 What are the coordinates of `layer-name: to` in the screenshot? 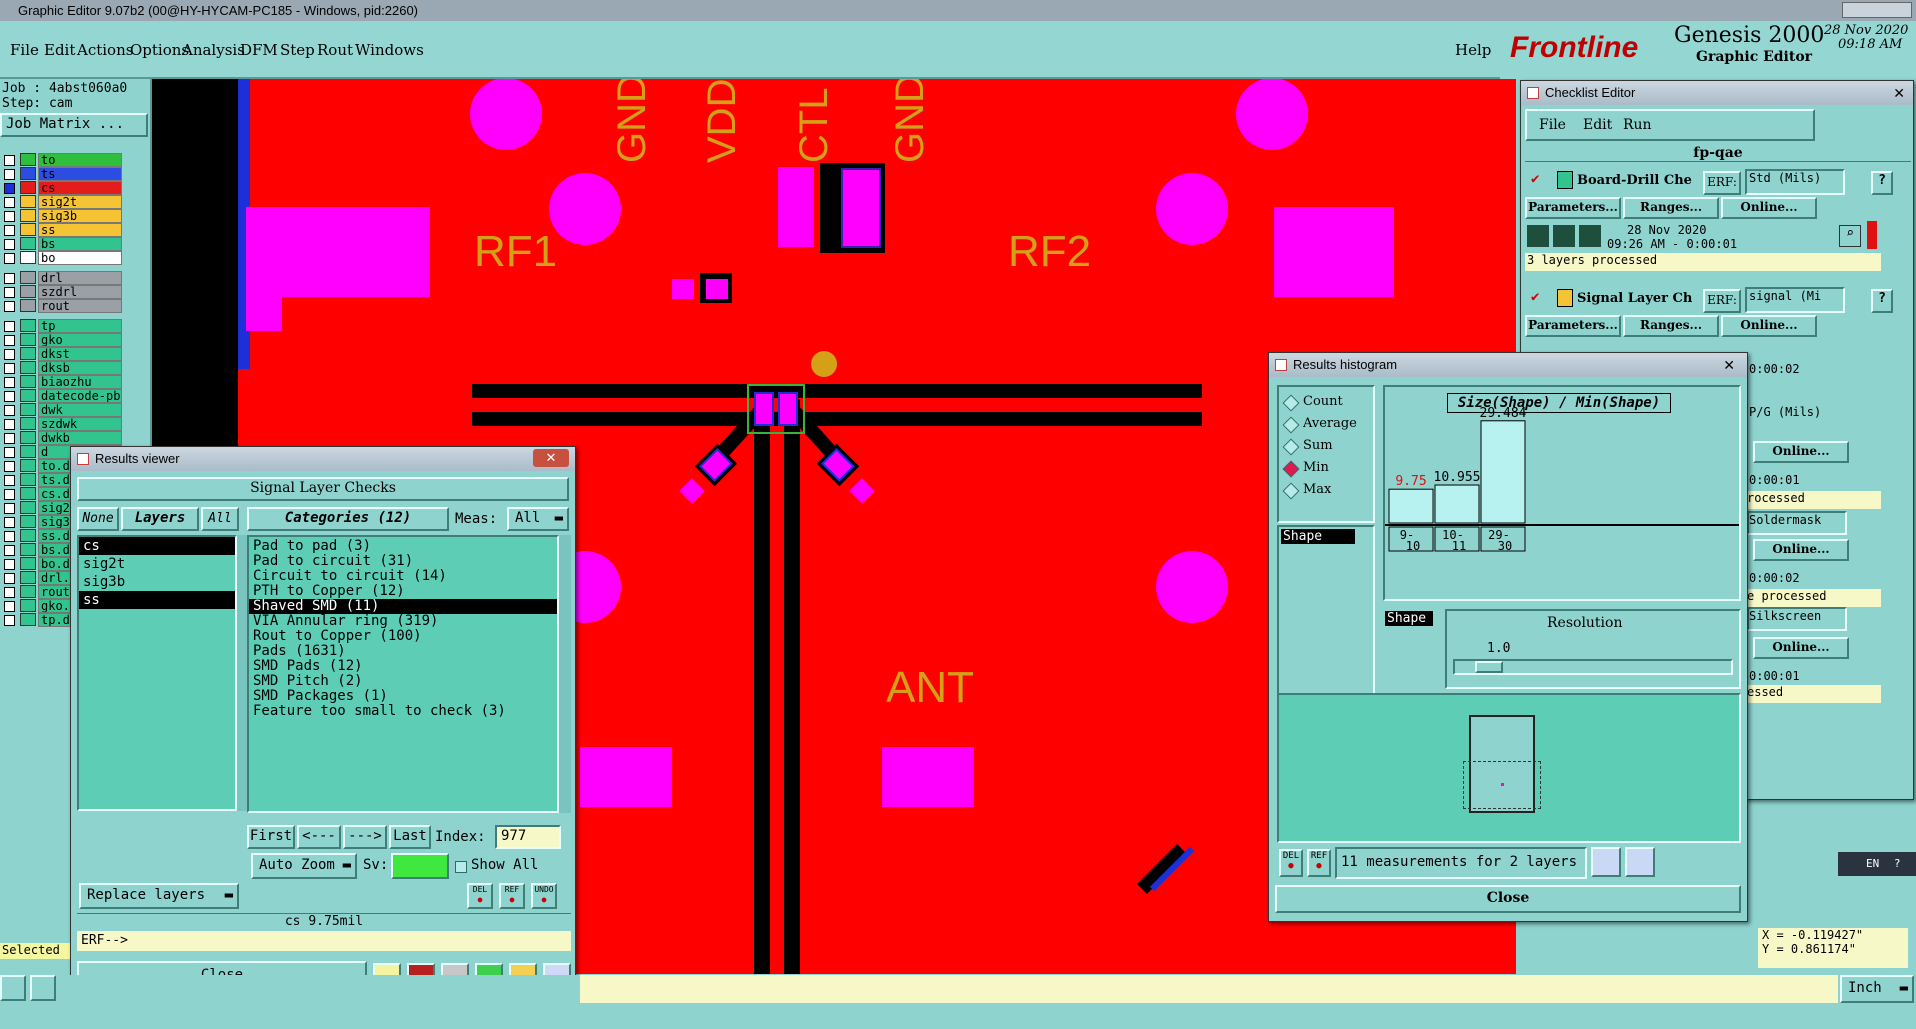 It's located at (80, 160).